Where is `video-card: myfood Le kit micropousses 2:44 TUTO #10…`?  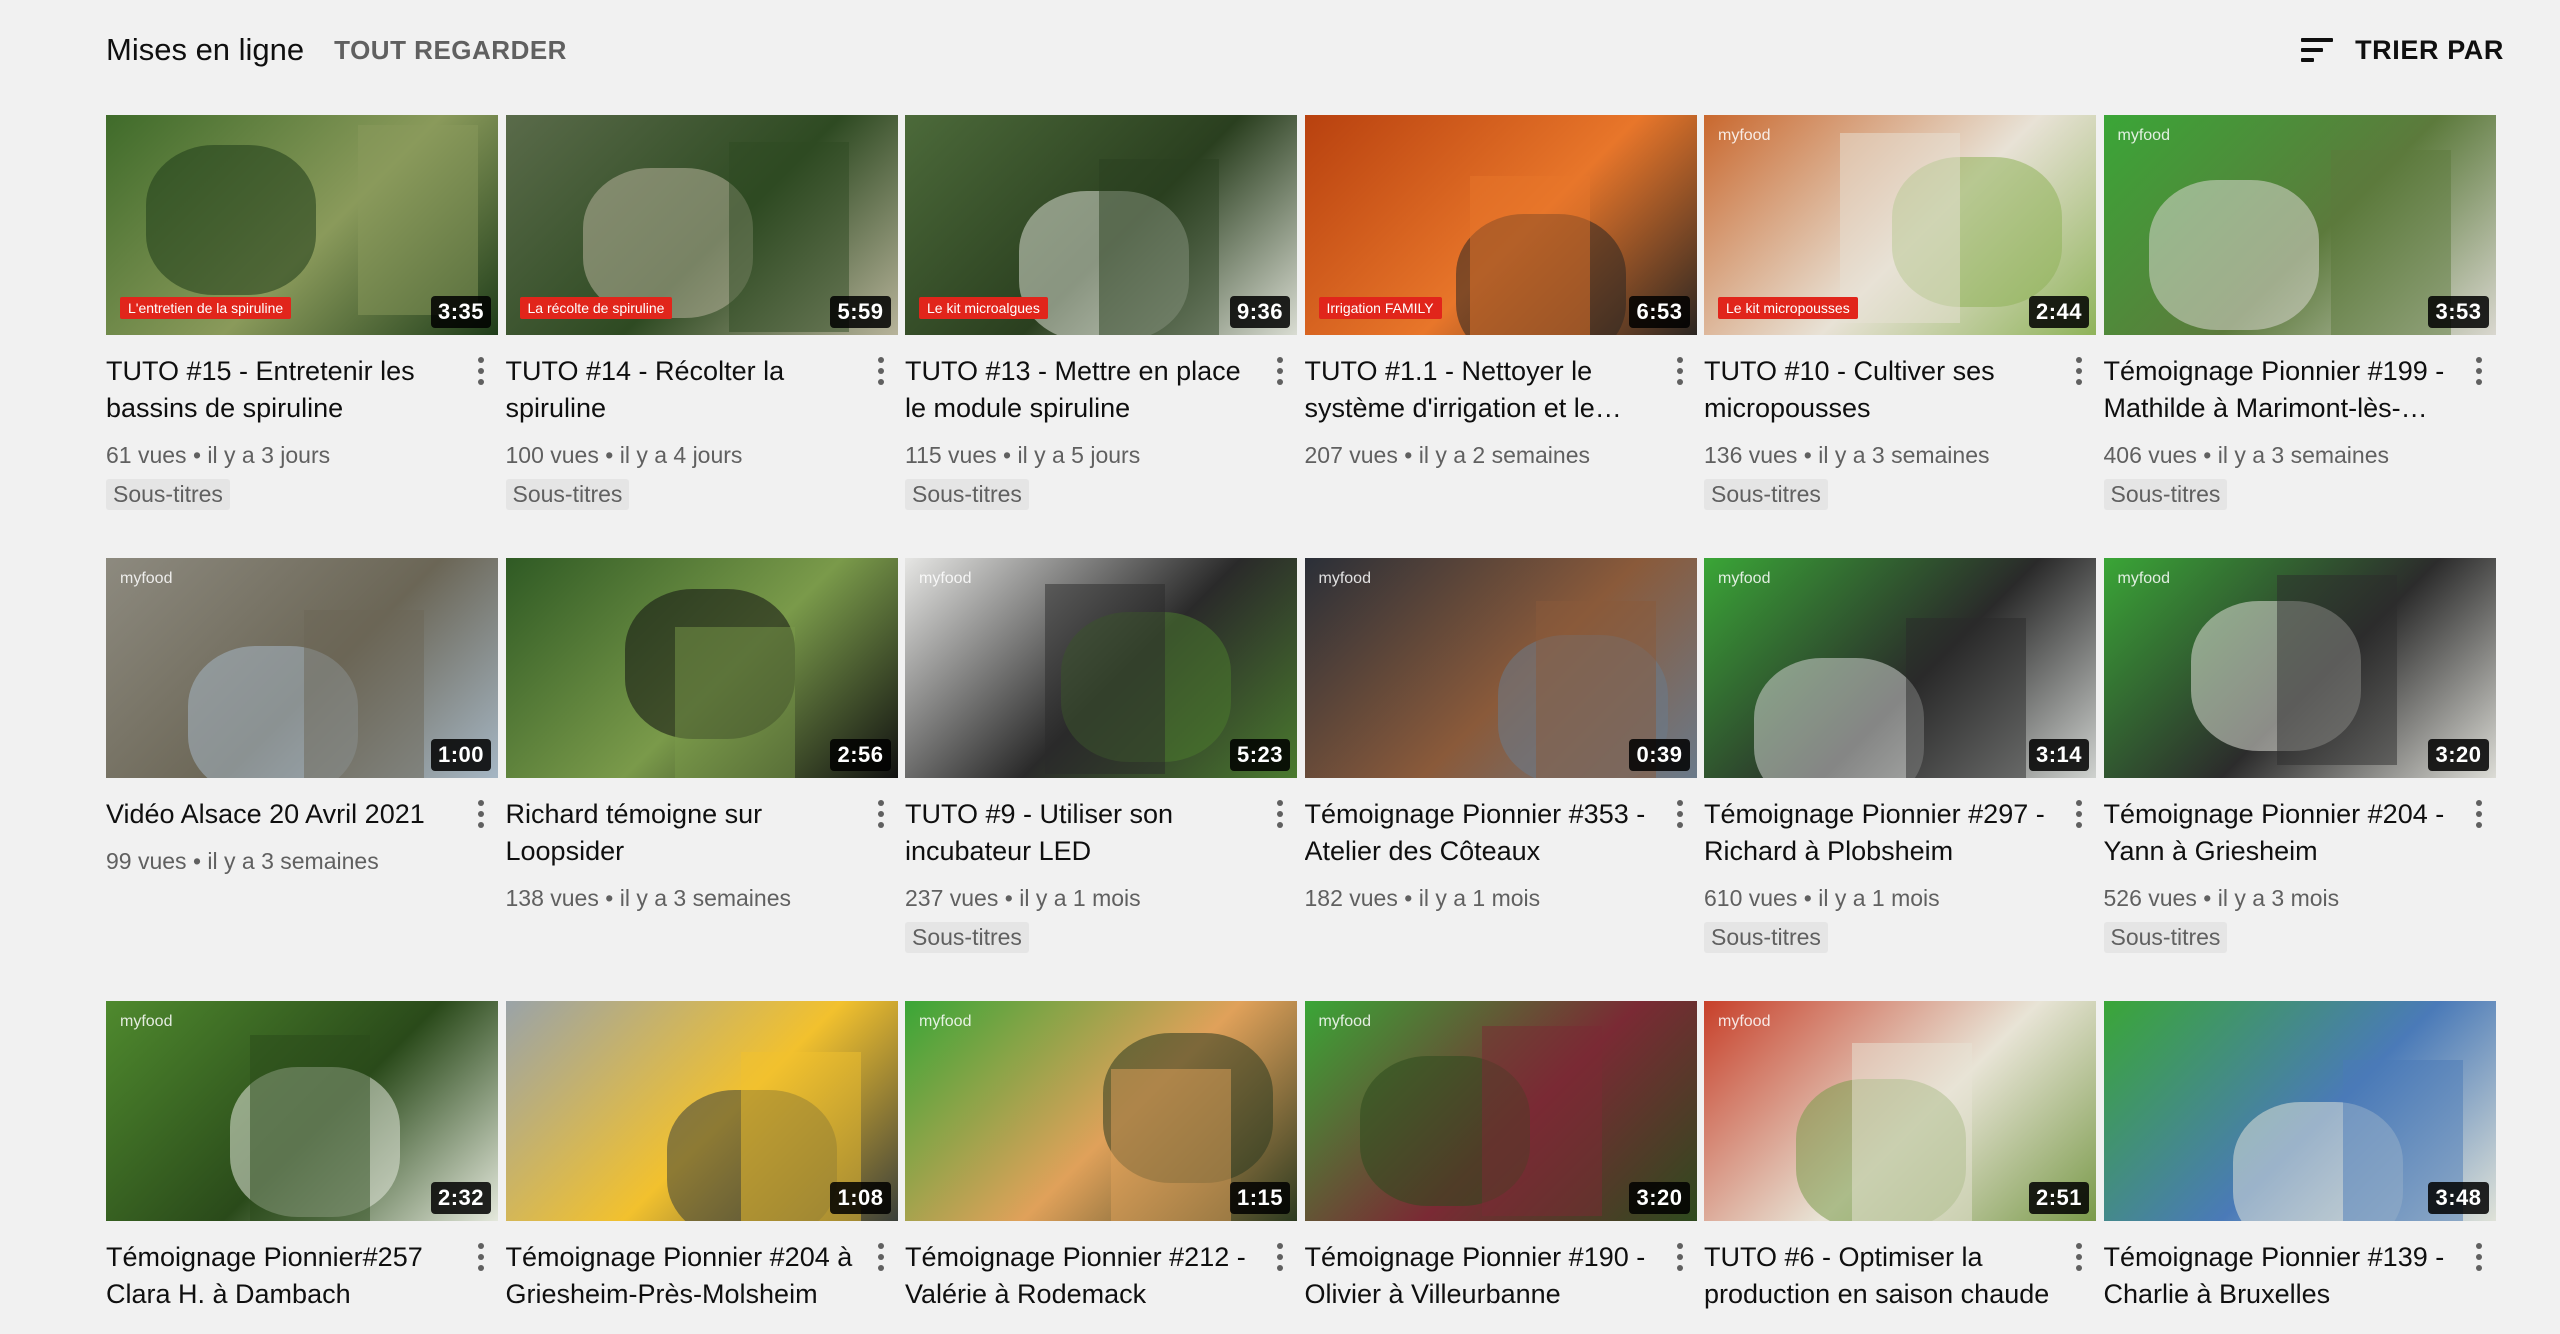 video-card: myfood Le kit micropousses 2:44 TUTO #10… is located at coordinates (1900, 336).